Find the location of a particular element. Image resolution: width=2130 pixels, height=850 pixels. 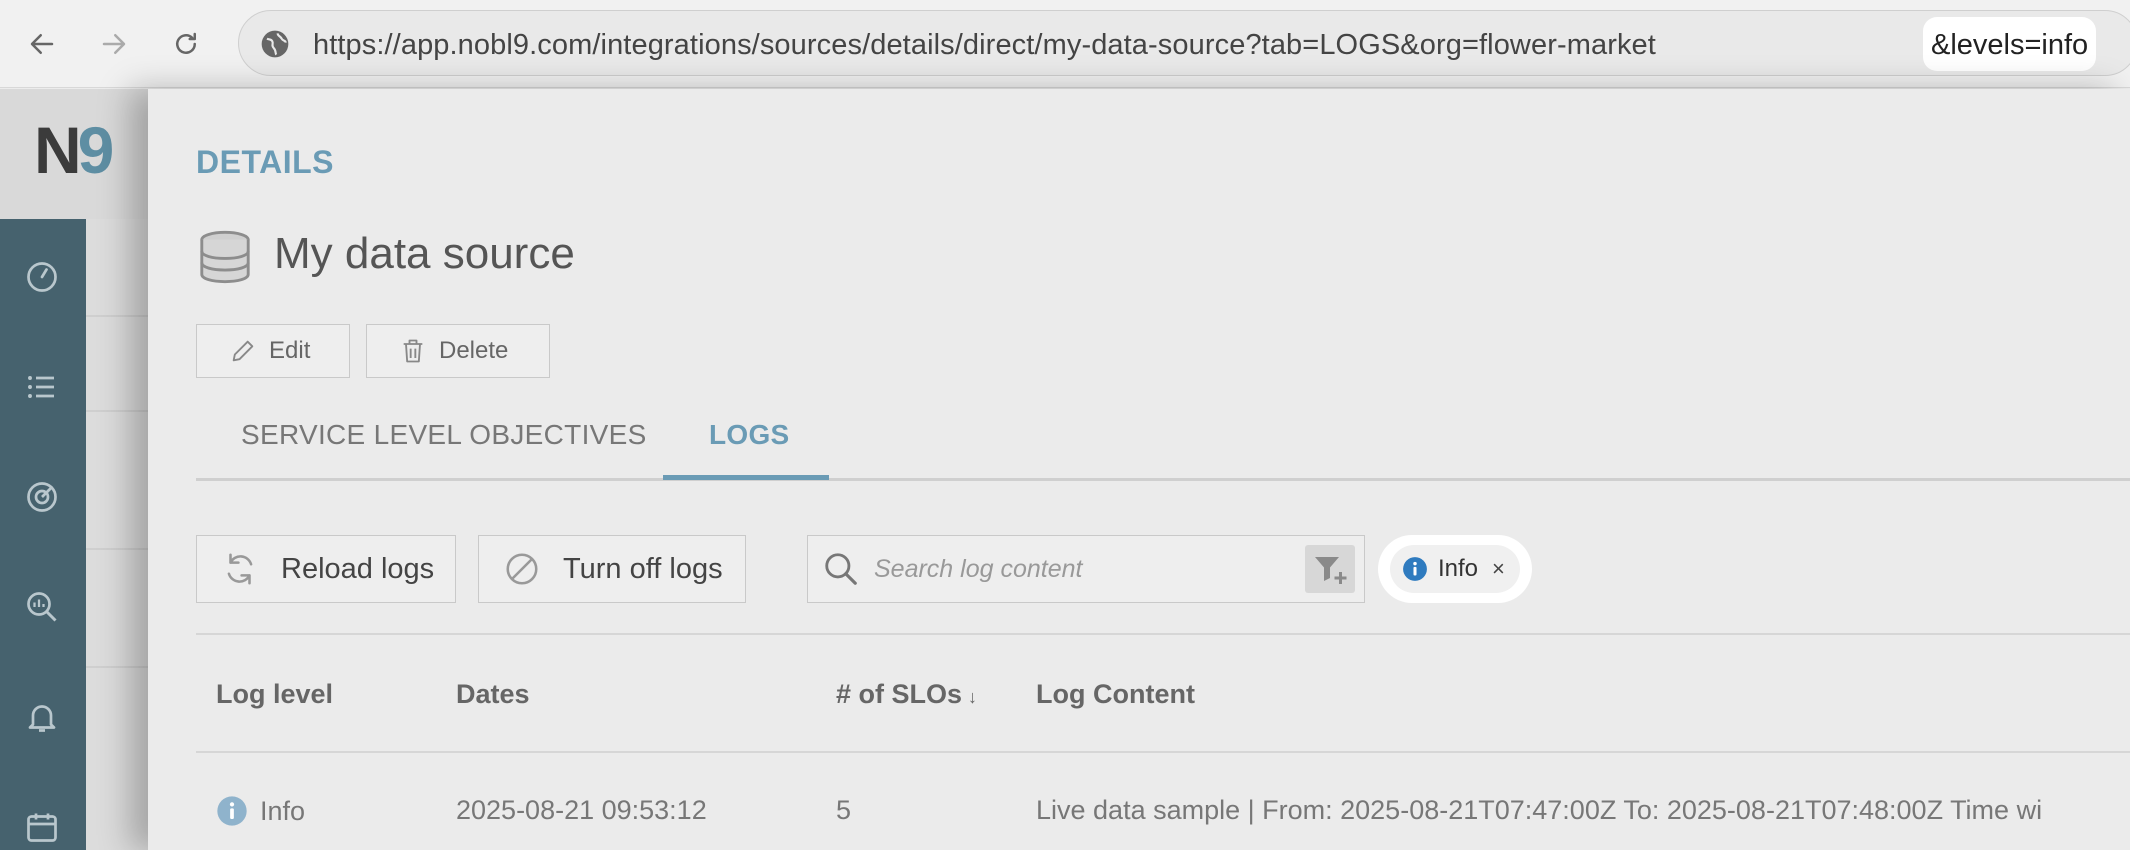

analysis-search-icon is located at coordinates (42, 607).